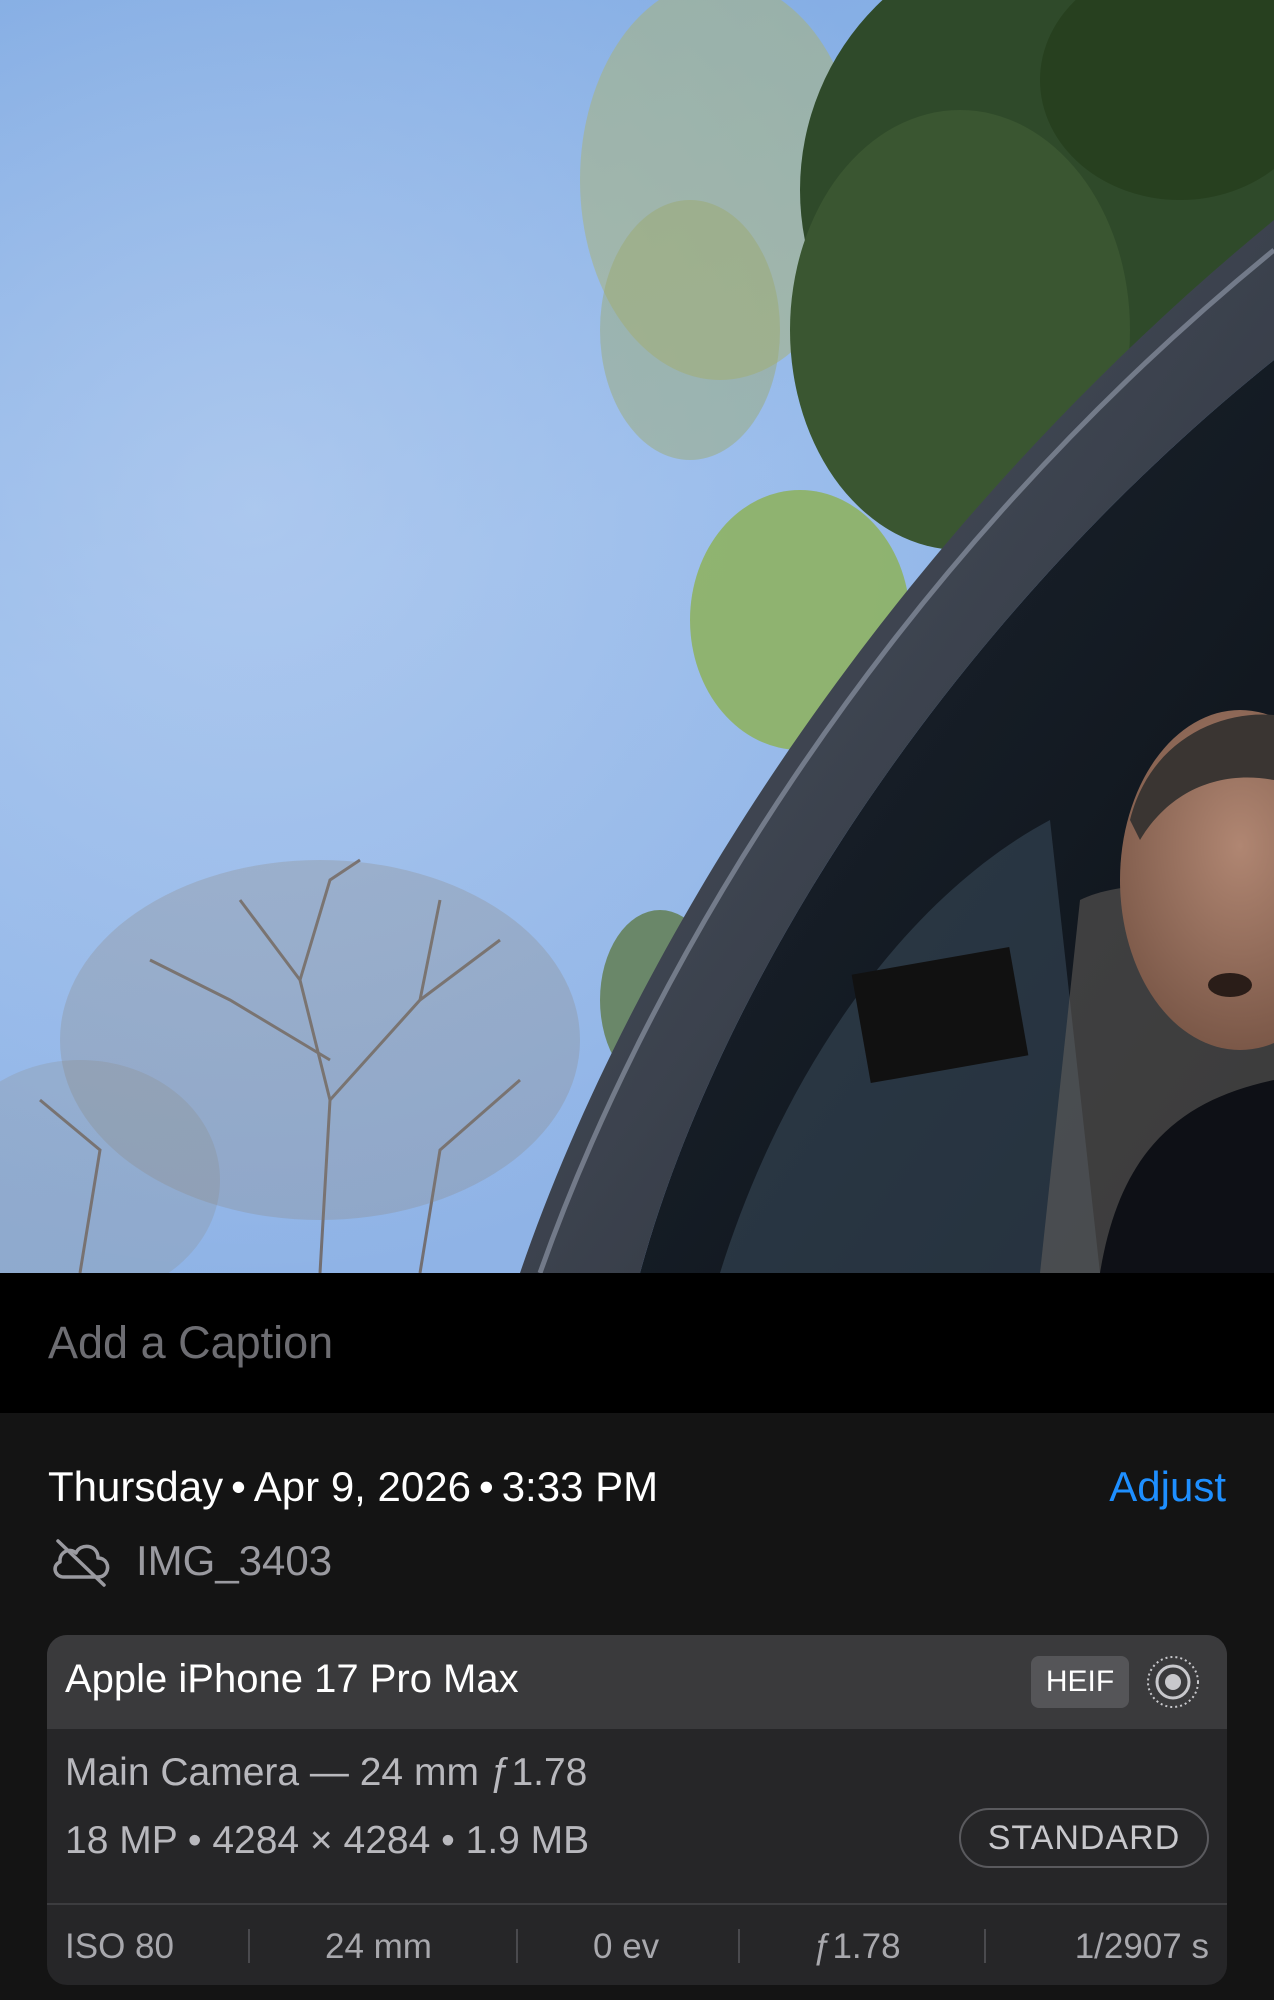 The width and height of the screenshot is (1274, 2000). Describe the element at coordinates (626, 1946) in the screenshot. I see `exposure-value: 0 ev` at that location.